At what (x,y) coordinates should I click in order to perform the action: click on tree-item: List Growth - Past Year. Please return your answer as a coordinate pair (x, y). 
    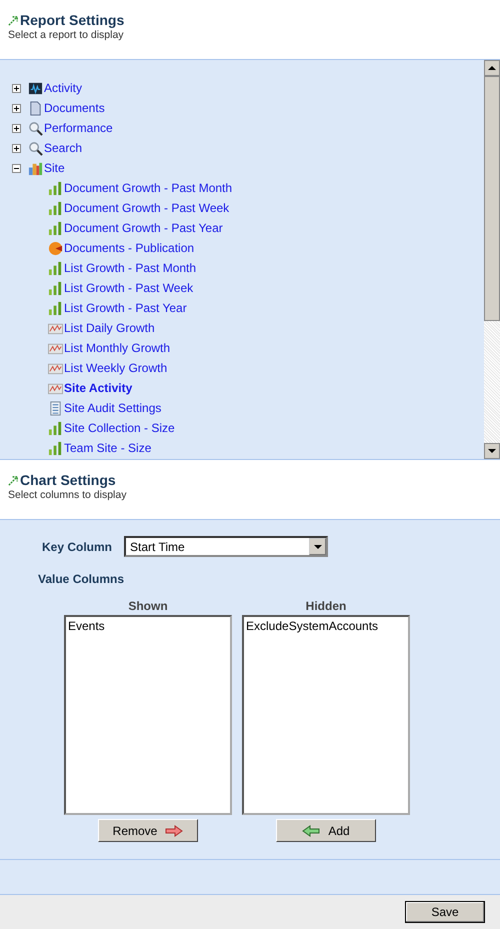
    Looking at the image, I should click on (125, 308).